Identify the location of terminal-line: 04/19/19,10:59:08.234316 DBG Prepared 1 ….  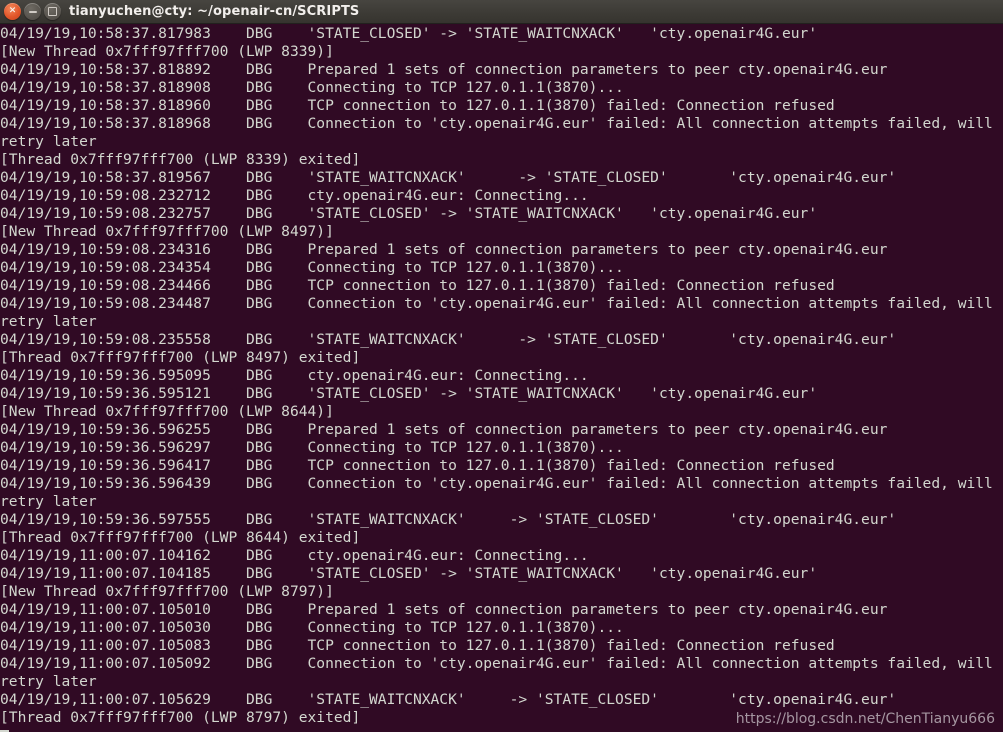
(444, 249).